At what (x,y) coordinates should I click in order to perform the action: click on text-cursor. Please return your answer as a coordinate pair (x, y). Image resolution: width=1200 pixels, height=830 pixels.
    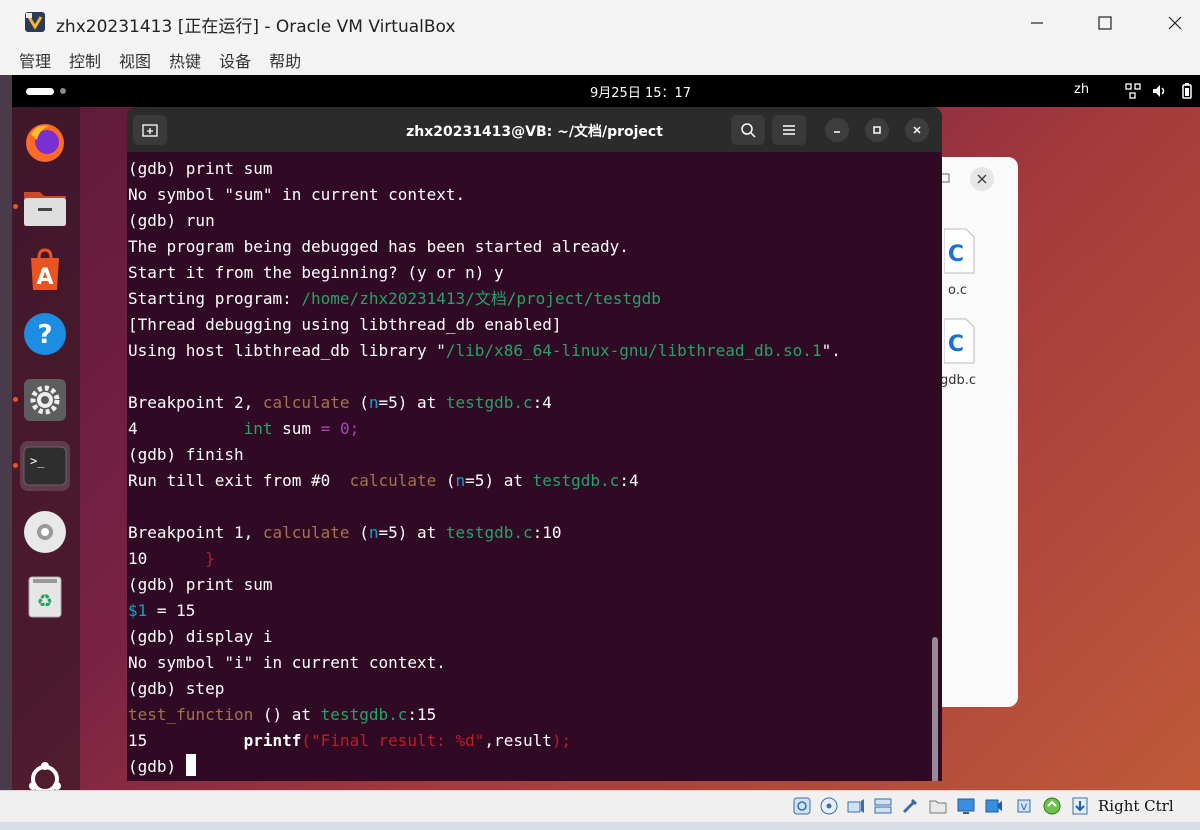
    Looking at the image, I should click on (190, 765).